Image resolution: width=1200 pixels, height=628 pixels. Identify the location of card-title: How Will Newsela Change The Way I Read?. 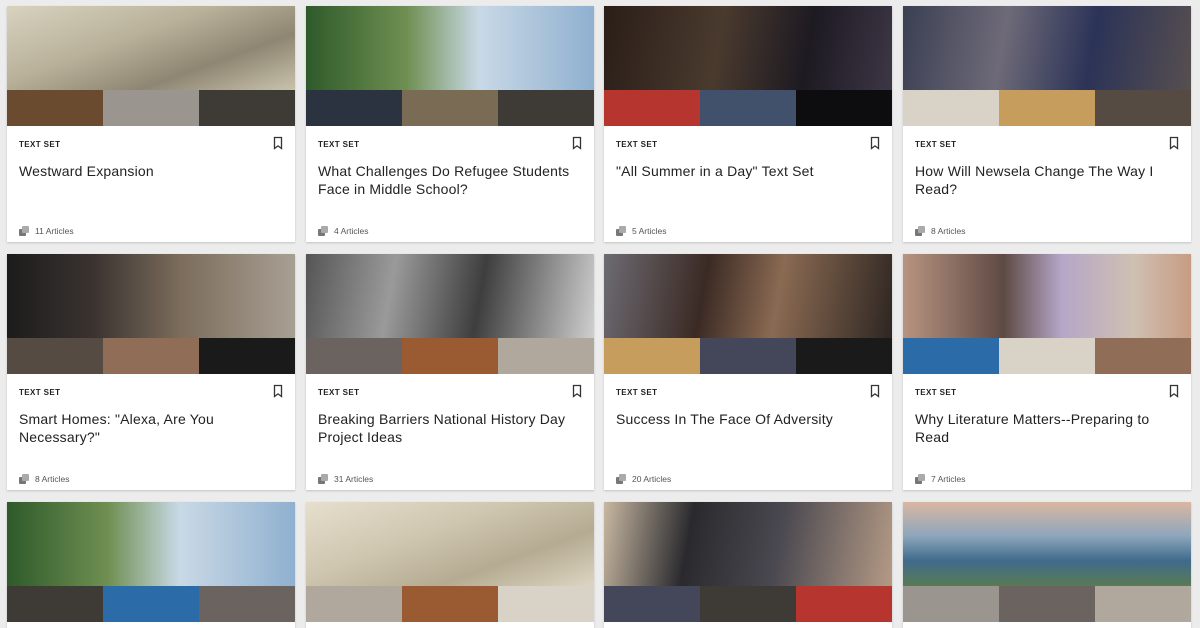
(1047, 180).